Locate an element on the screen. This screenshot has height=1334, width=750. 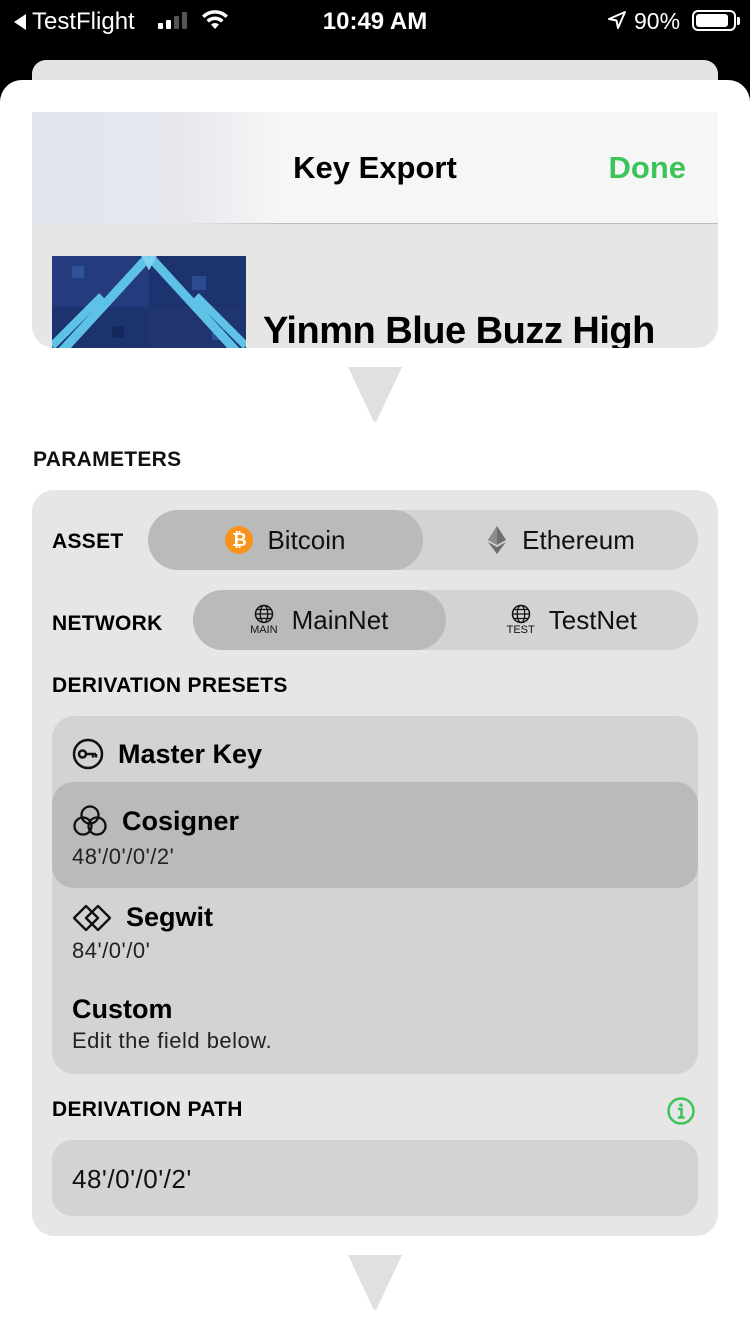
preset-title: Cosigner is located at coordinates (155, 821).